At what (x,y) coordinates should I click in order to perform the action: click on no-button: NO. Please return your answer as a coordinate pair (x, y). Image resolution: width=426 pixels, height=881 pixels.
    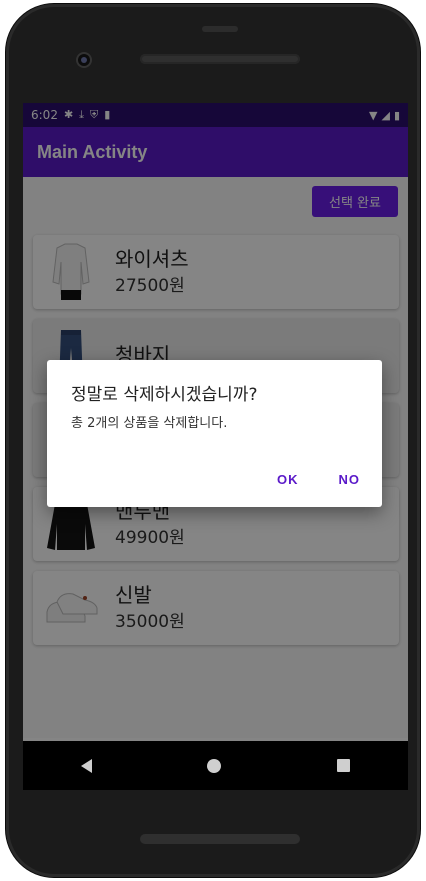
    Looking at the image, I should click on (350, 479).